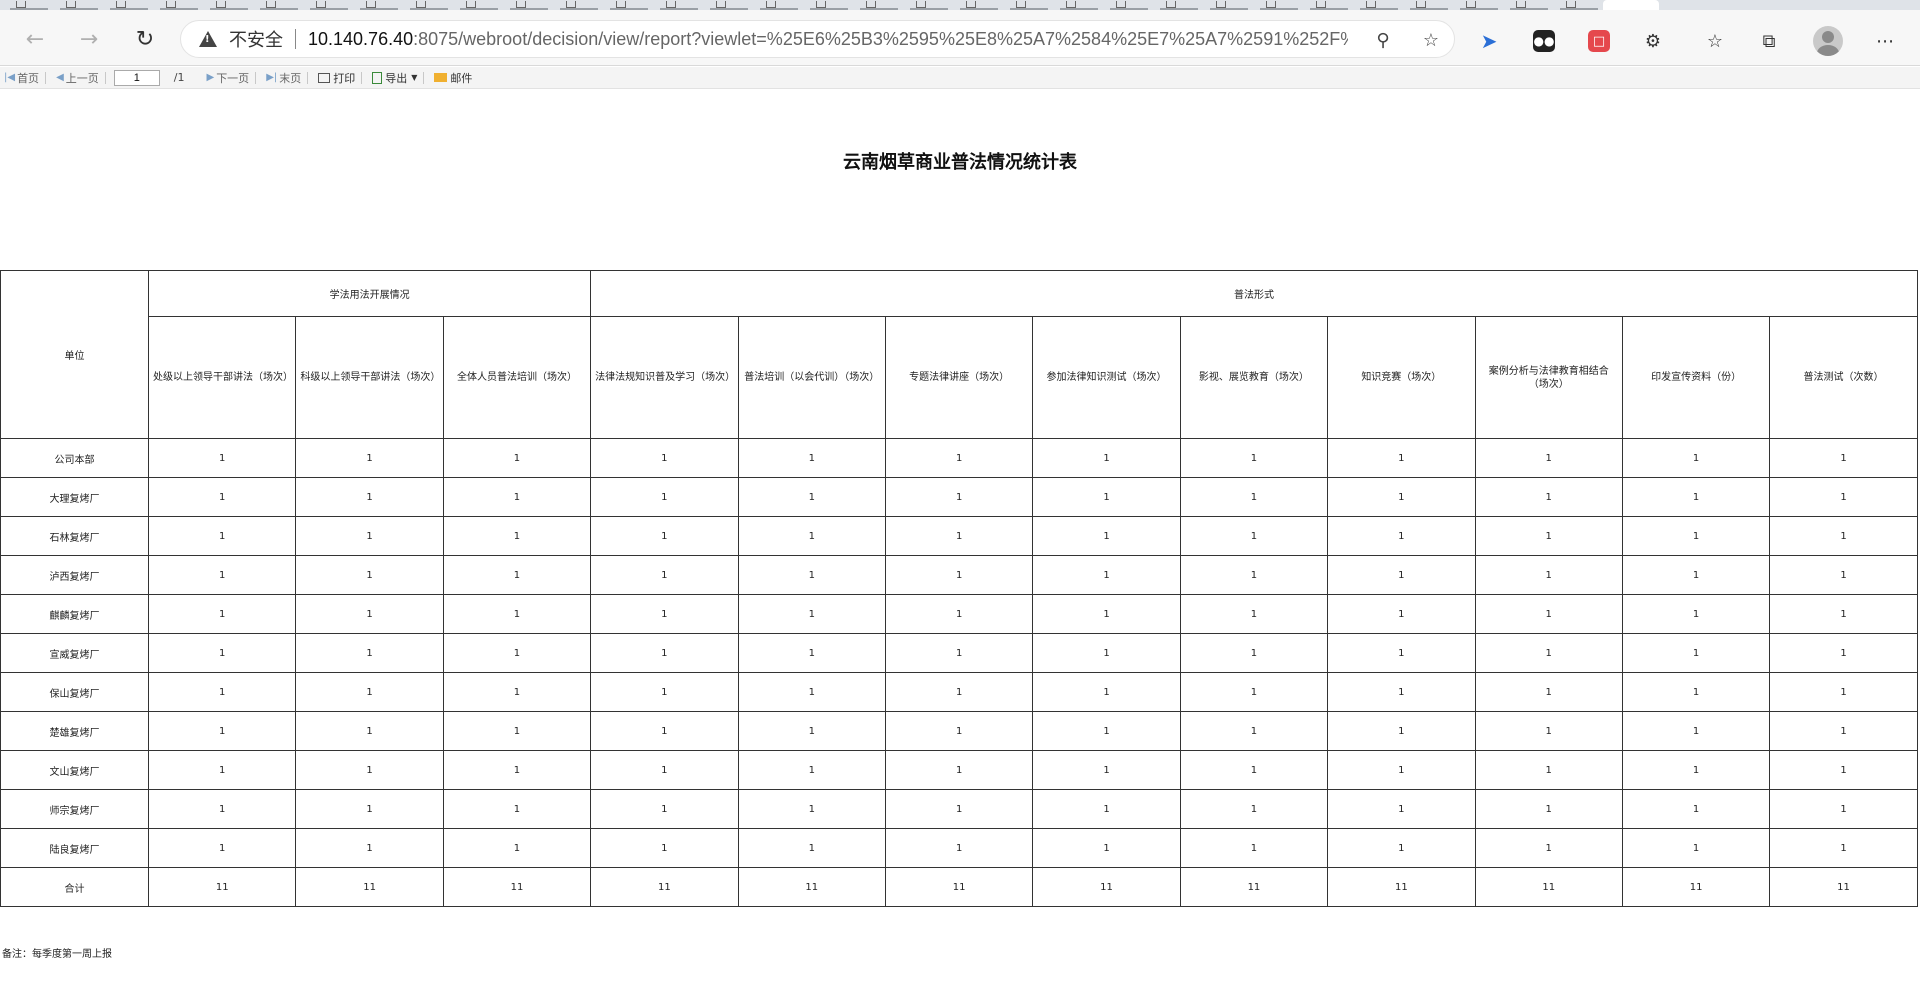 This screenshot has height=1001, width=1920. What do you see at coordinates (145, 39) in the screenshot?
I see `reload-icon: ↻` at bounding box center [145, 39].